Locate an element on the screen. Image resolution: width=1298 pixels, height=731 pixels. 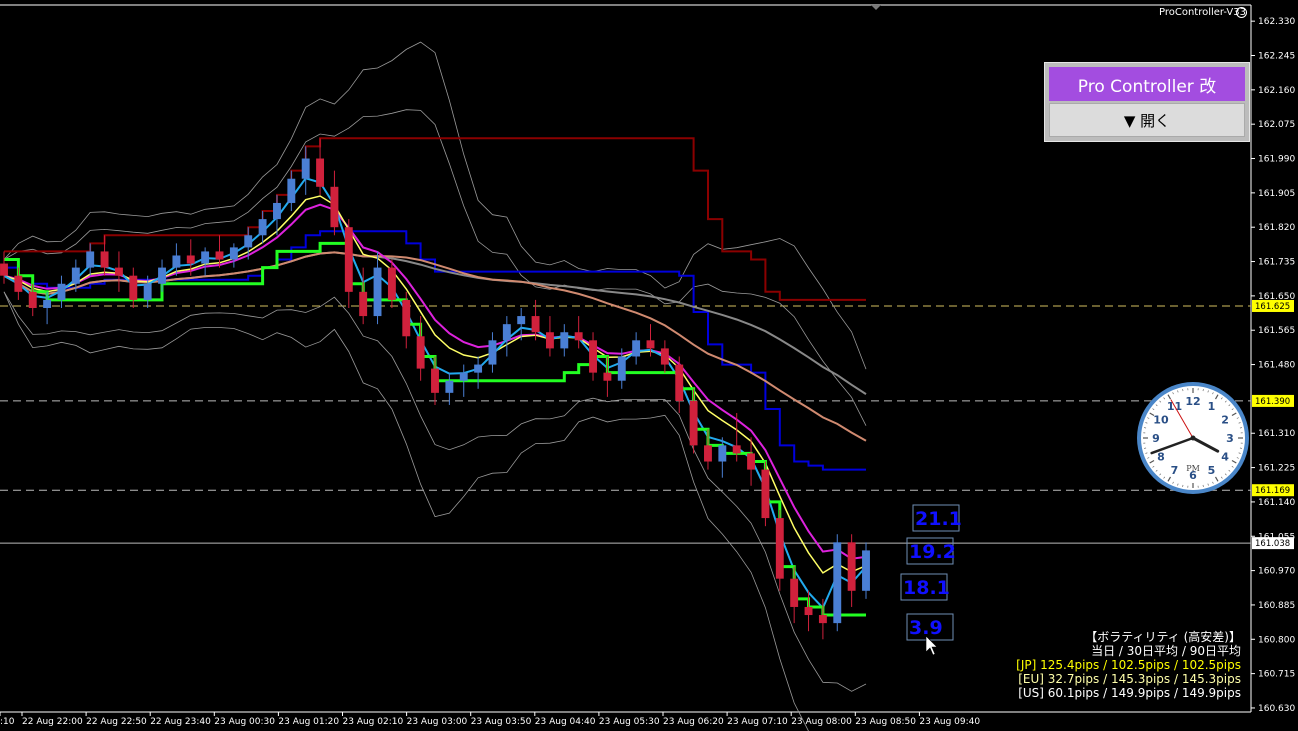
smiley-icon is located at coordinates (1241, 12).